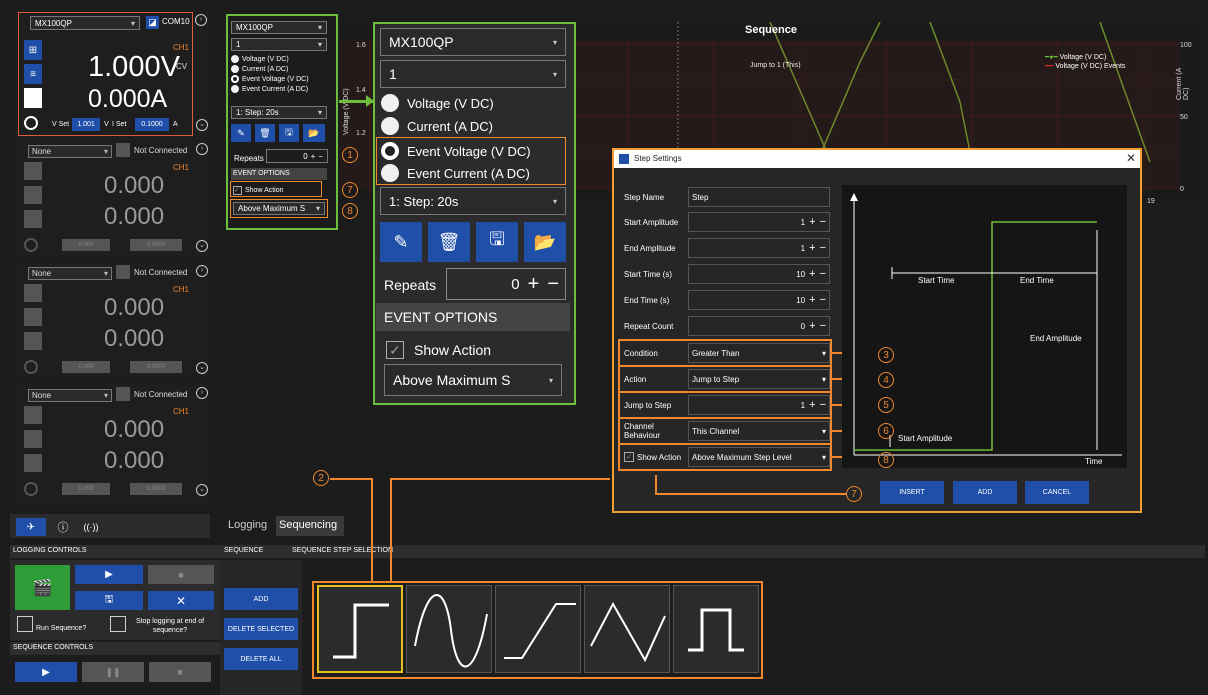 This screenshot has height=695, width=1208. What do you see at coordinates (279, 44) in the screenshot?
I see `small-channel-select: 1` at bounding box center [279, 44].